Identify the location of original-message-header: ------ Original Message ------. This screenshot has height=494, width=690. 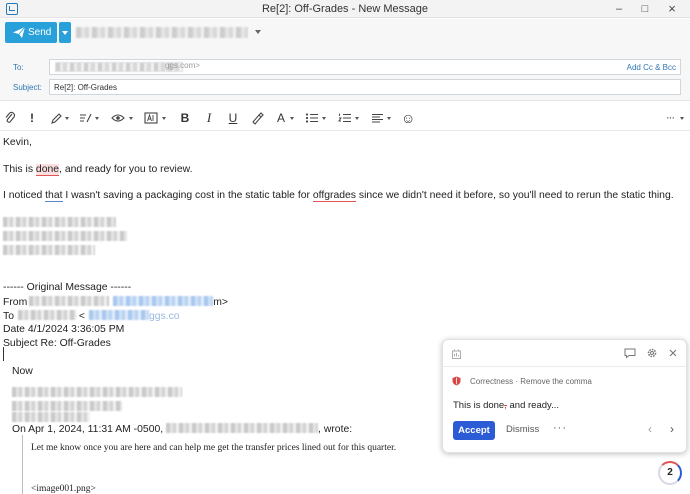
(67, 287).